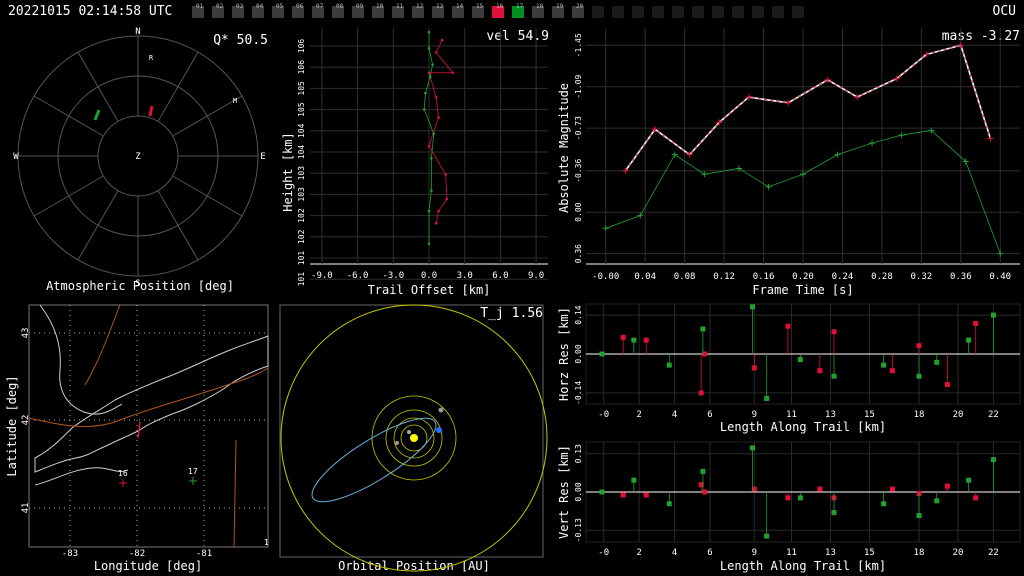  I want to click on station-cell-04: 04, so click(258, 10).